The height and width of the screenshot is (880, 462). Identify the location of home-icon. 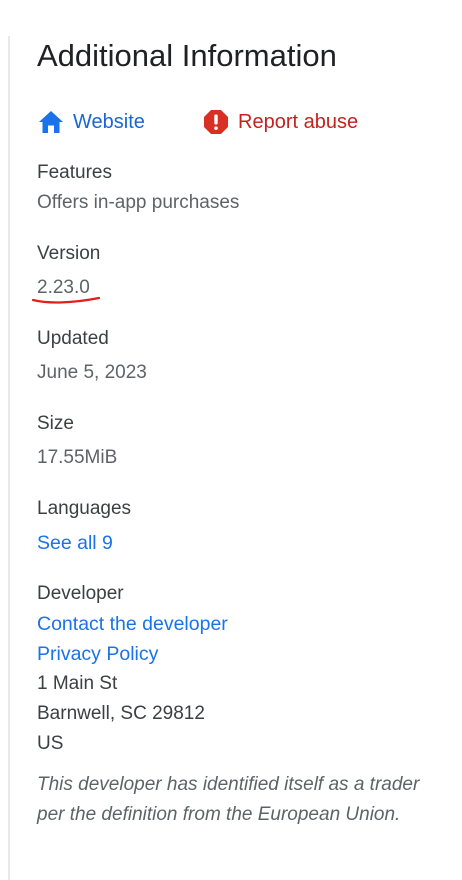
(51, 122).